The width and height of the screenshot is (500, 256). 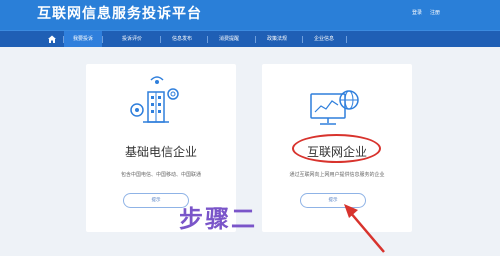 What do you see at coordinates (337, 175) in the screenshot?
I see `card-description: 通过互联网向上网用户提供信息服务的企业` at bounding box center [337, 175].